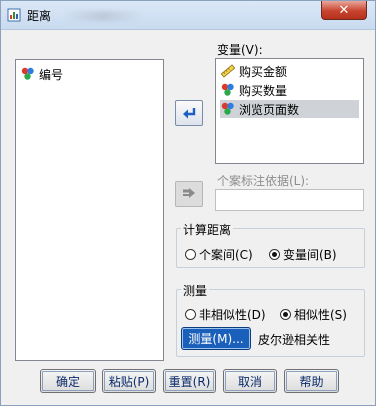  What do you see at coordinates (226, 255) in the screenshot?
I see `cases-radio-label: 个案间(C)` at bounding box center [226, 255].